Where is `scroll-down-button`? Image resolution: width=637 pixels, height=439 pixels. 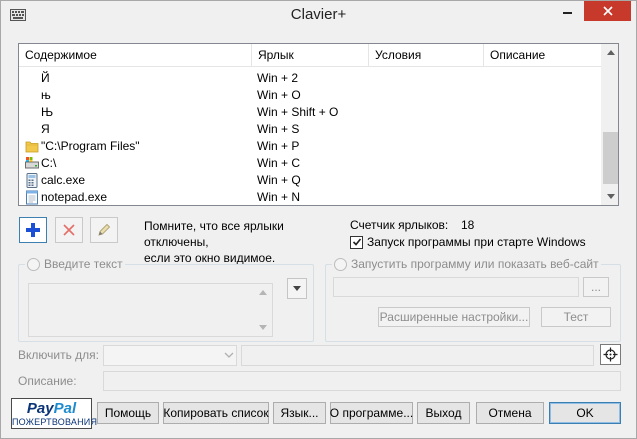
scroll-down-button is located at coordinates (610, 196).